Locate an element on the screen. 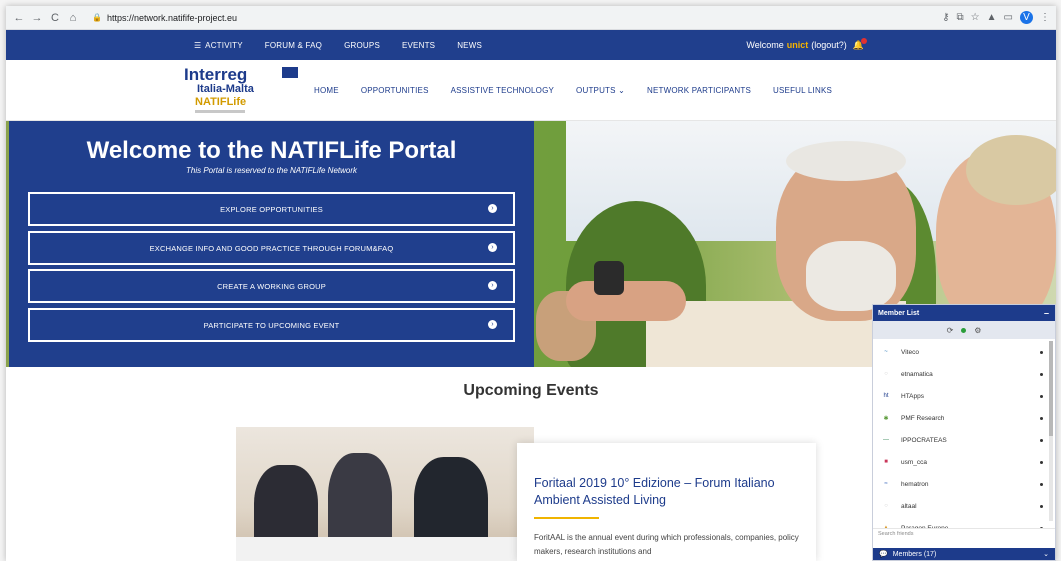 The image size is (1061, 561). member-avatar: ht is located at coordinates (886, 396).